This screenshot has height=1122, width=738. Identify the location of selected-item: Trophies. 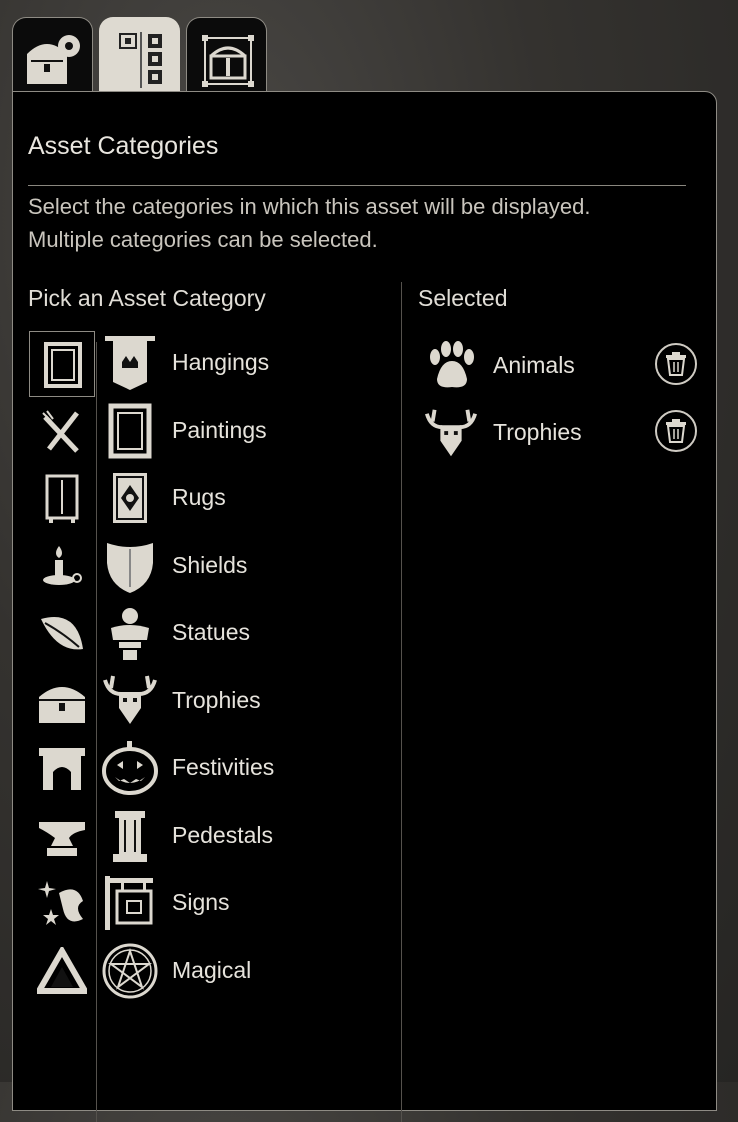
(567, 434).